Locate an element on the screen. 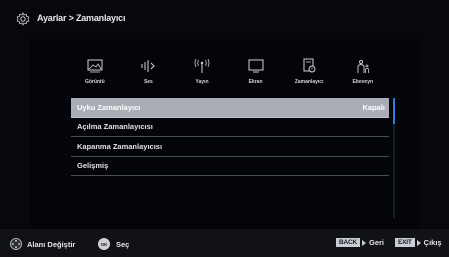  back-key-badge: BACK is located at coordinates (348, 242).